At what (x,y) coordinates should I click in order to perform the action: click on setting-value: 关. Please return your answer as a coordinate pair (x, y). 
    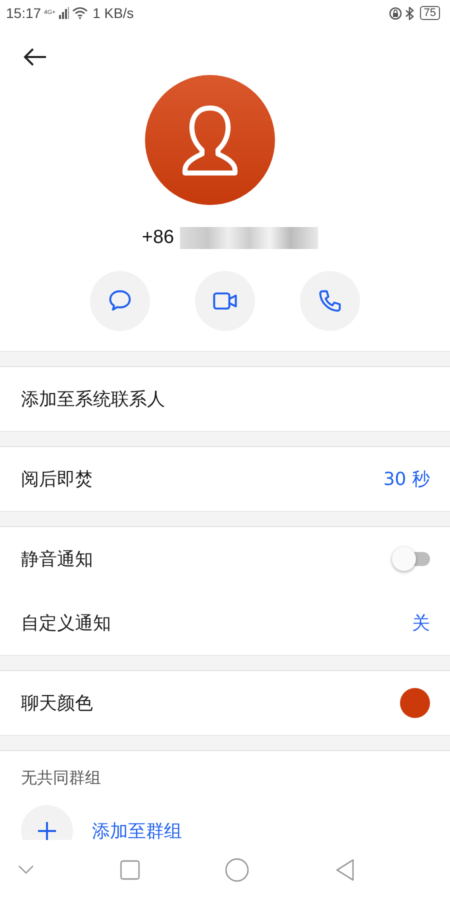
    Looking at the image, I should click on (421, 623).